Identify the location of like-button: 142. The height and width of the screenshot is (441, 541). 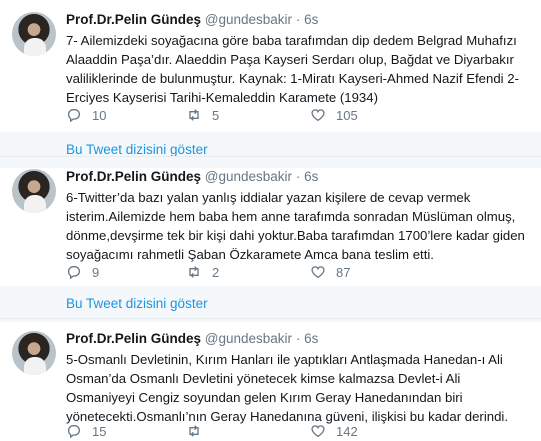
(334, 431).